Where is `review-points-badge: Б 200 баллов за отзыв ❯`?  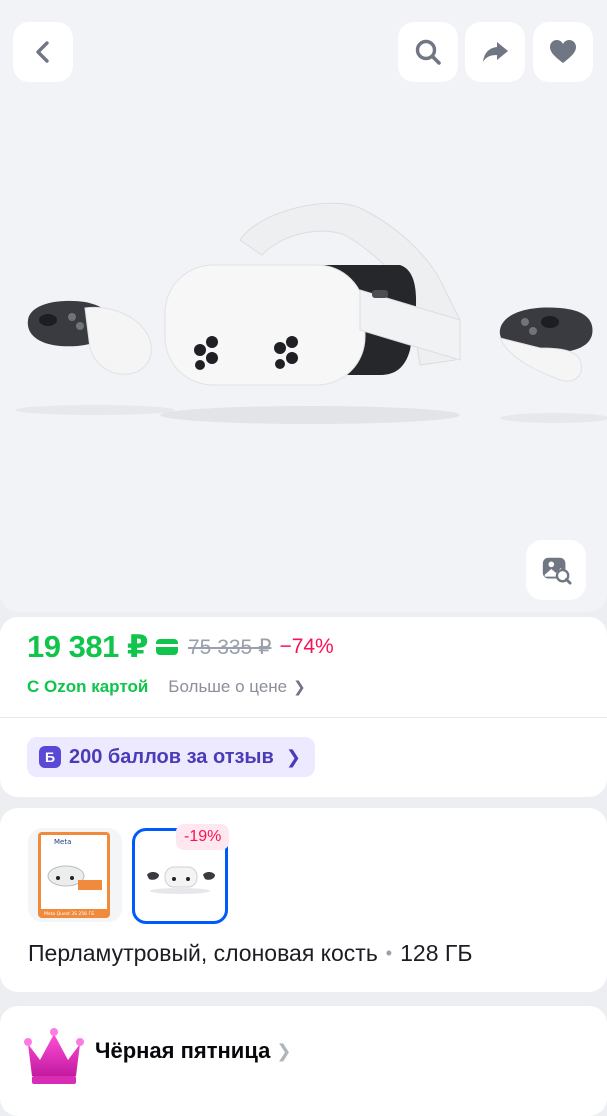 review-points-badge: Б 200 баллов за отзыв ❯ is located at coordinates (171, 757).